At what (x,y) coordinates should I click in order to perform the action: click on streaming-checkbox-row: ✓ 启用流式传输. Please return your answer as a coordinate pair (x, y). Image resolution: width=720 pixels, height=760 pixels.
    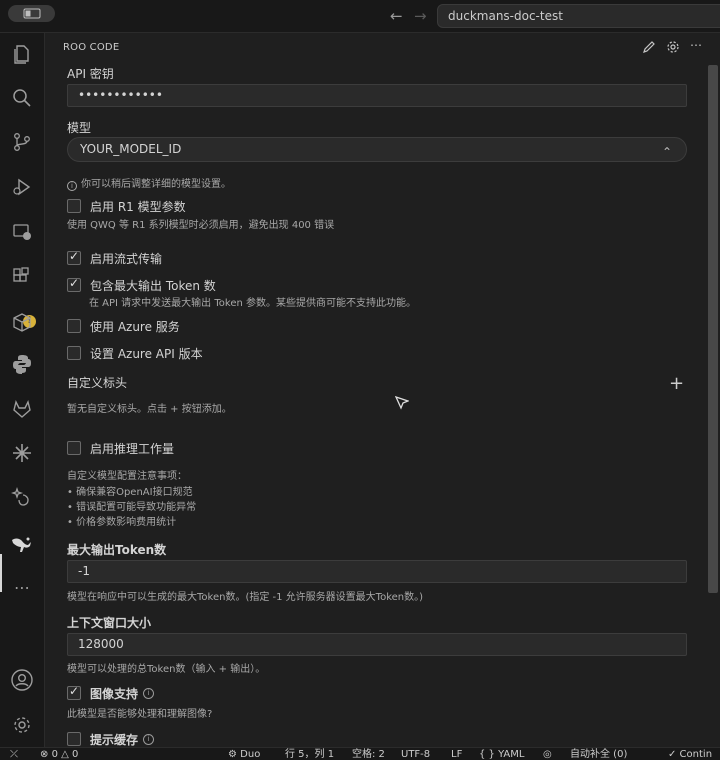
    Looking at the image, I should click on (115, 257).